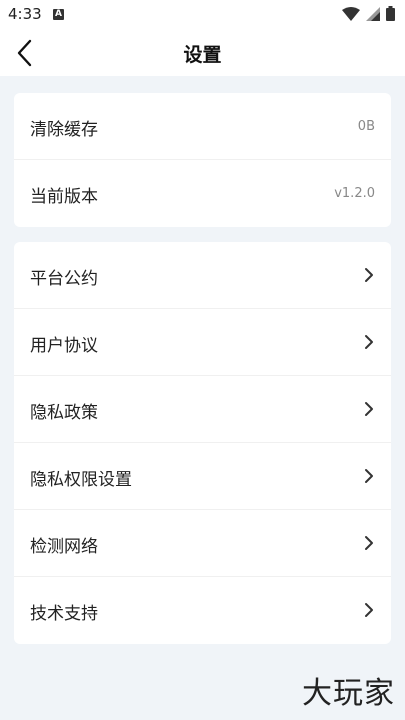  I want to click on menu-item-label: 检测网络, so click(64, 547).